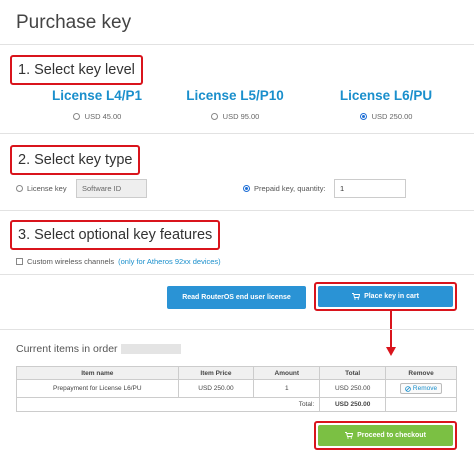 The width and height of the screenshot is (474, 460). I want to click on place-in-cart-highlight: Place key in cart, so click(385, 296).